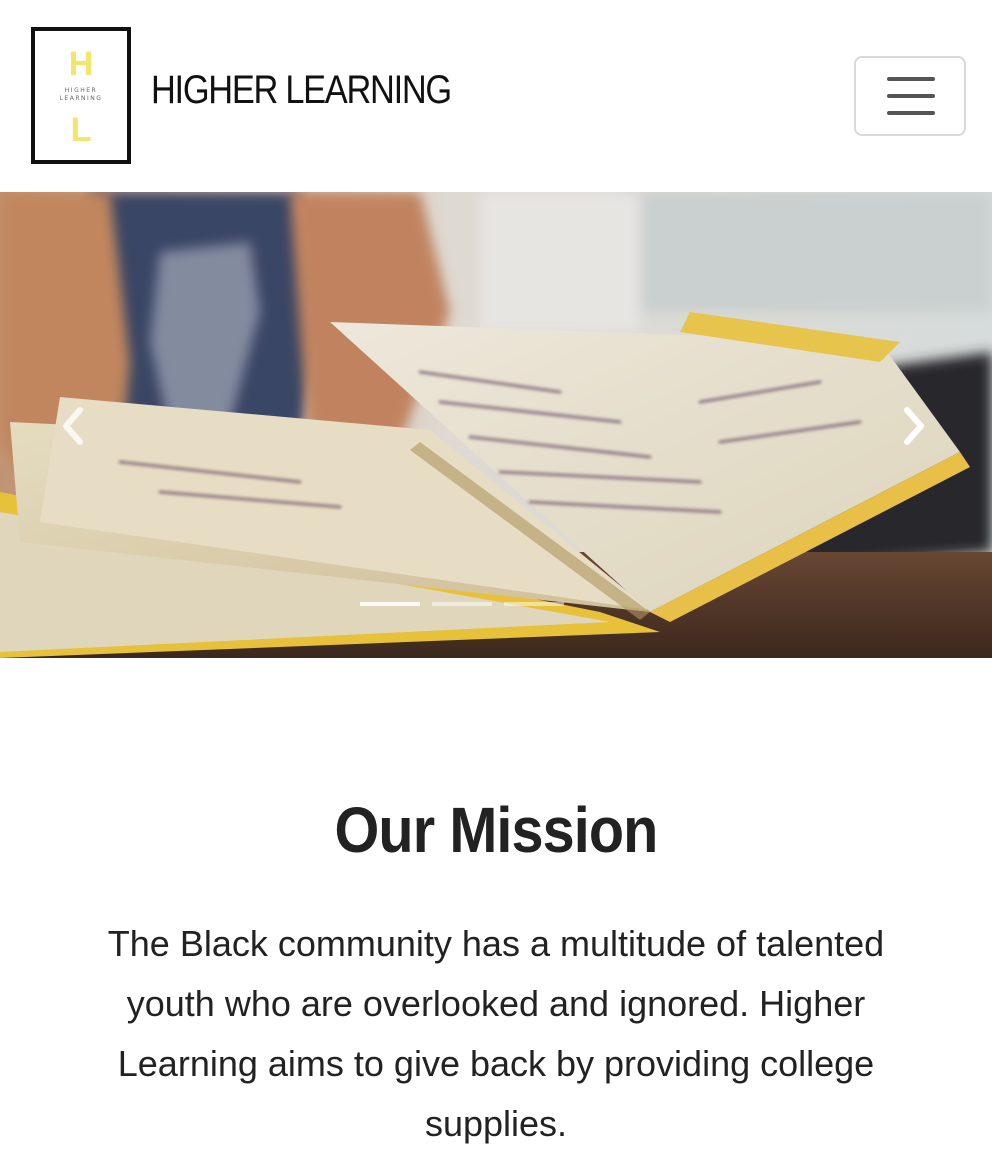 Image resolution: width=992 pixels, height=1176 pixels. I want to click on logo-subtext-higher: HIGHER, so click(81, 90).